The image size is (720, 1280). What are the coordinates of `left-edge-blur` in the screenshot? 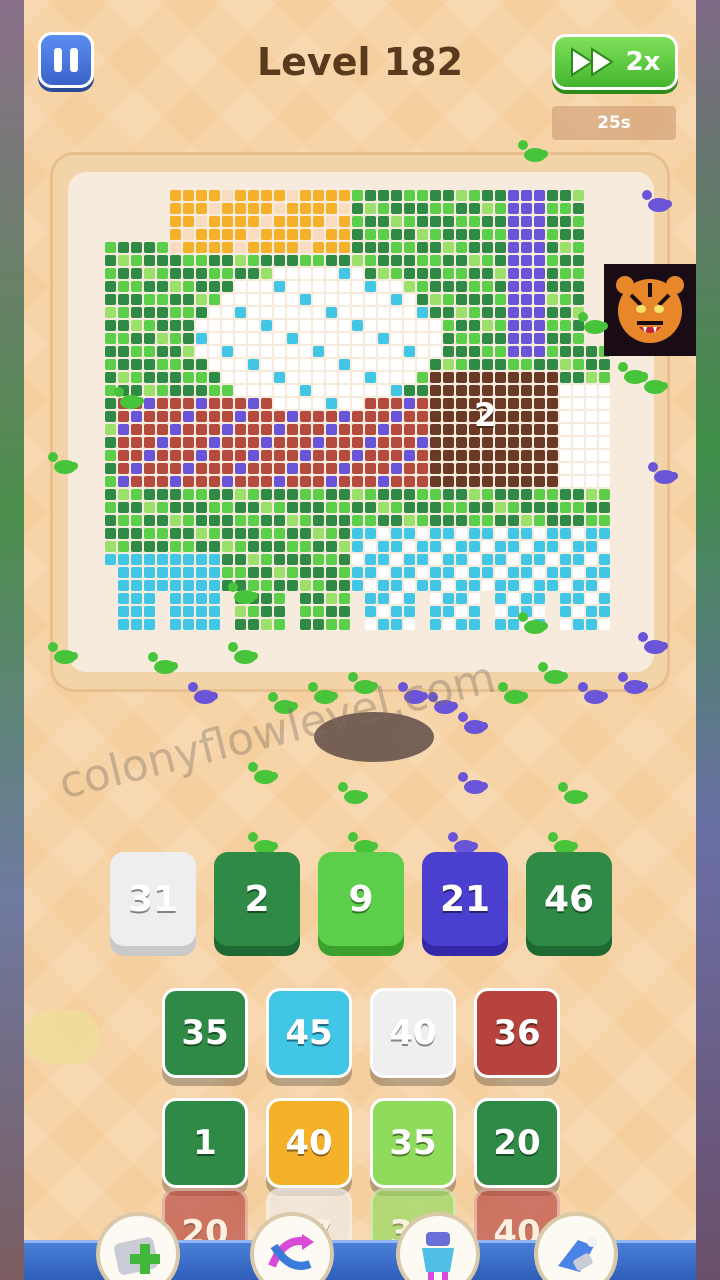 It's located at (12, 640).